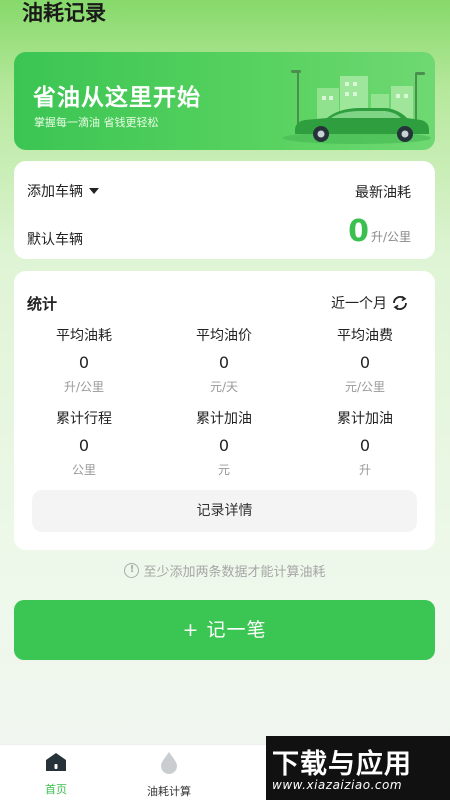 Image resolution: width=450 pixels, height=800 pixels. I want to click on tab-fuel-calc-label: 油耗计算, so click(169, 791).